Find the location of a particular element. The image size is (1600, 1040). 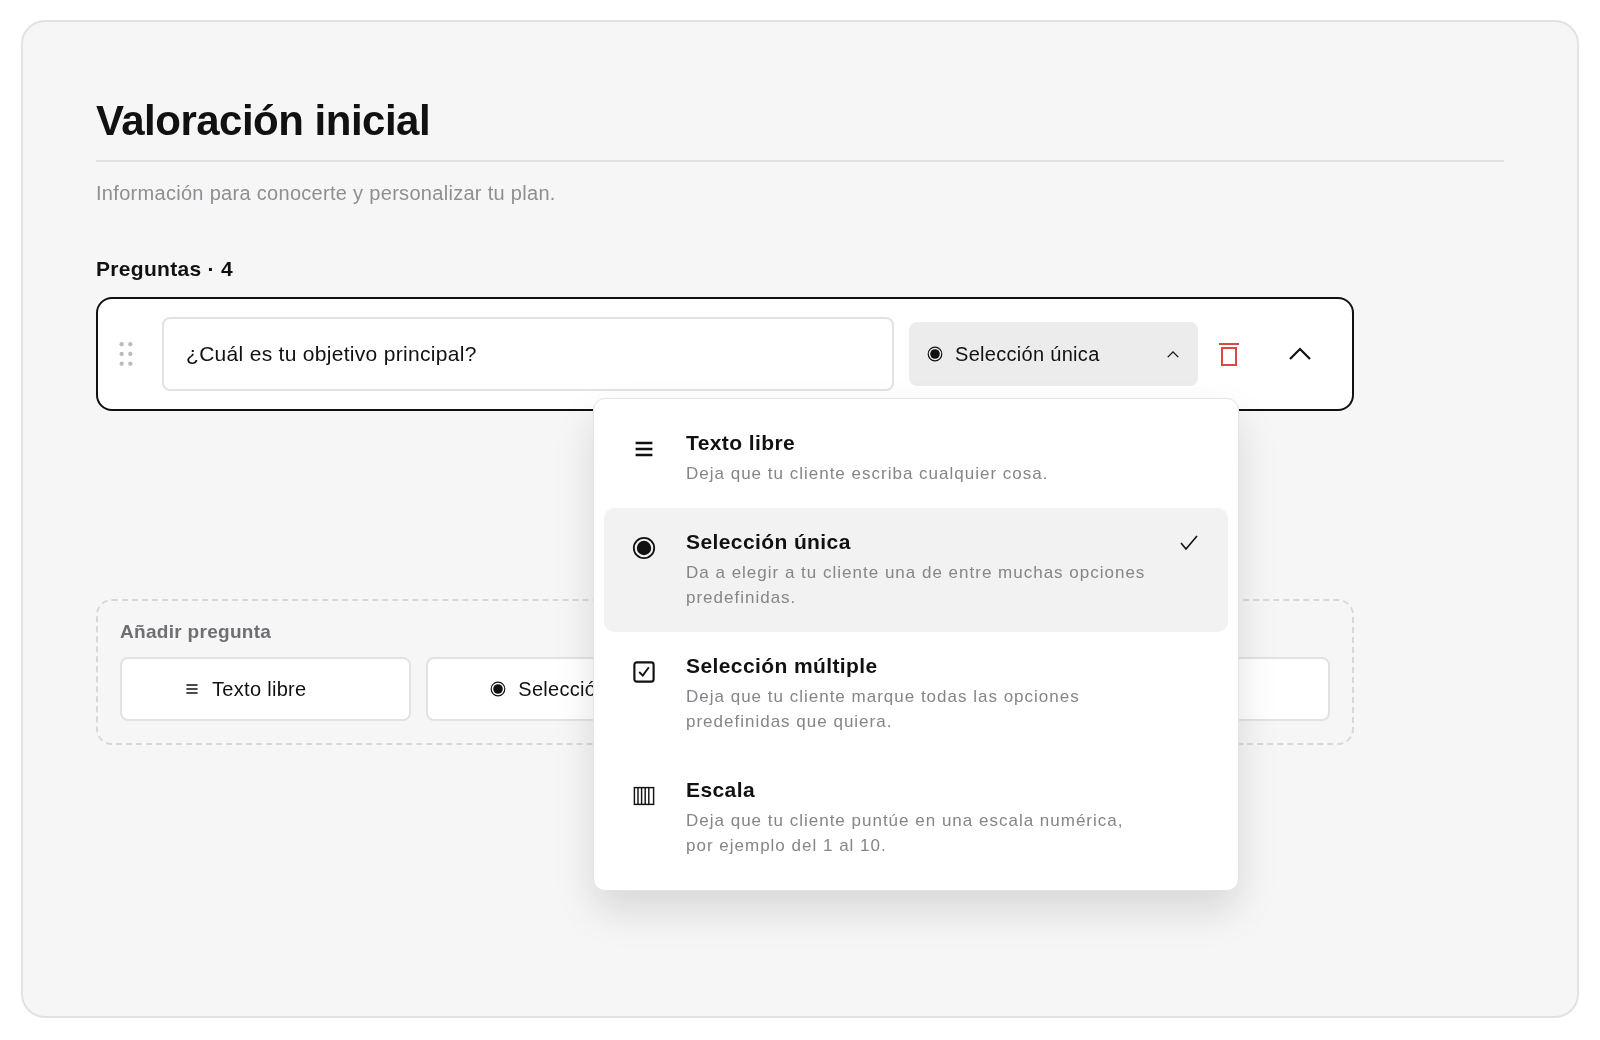

question-input: ¿Cuál es tu objetivo principal? is located at coordinates (528, 354).